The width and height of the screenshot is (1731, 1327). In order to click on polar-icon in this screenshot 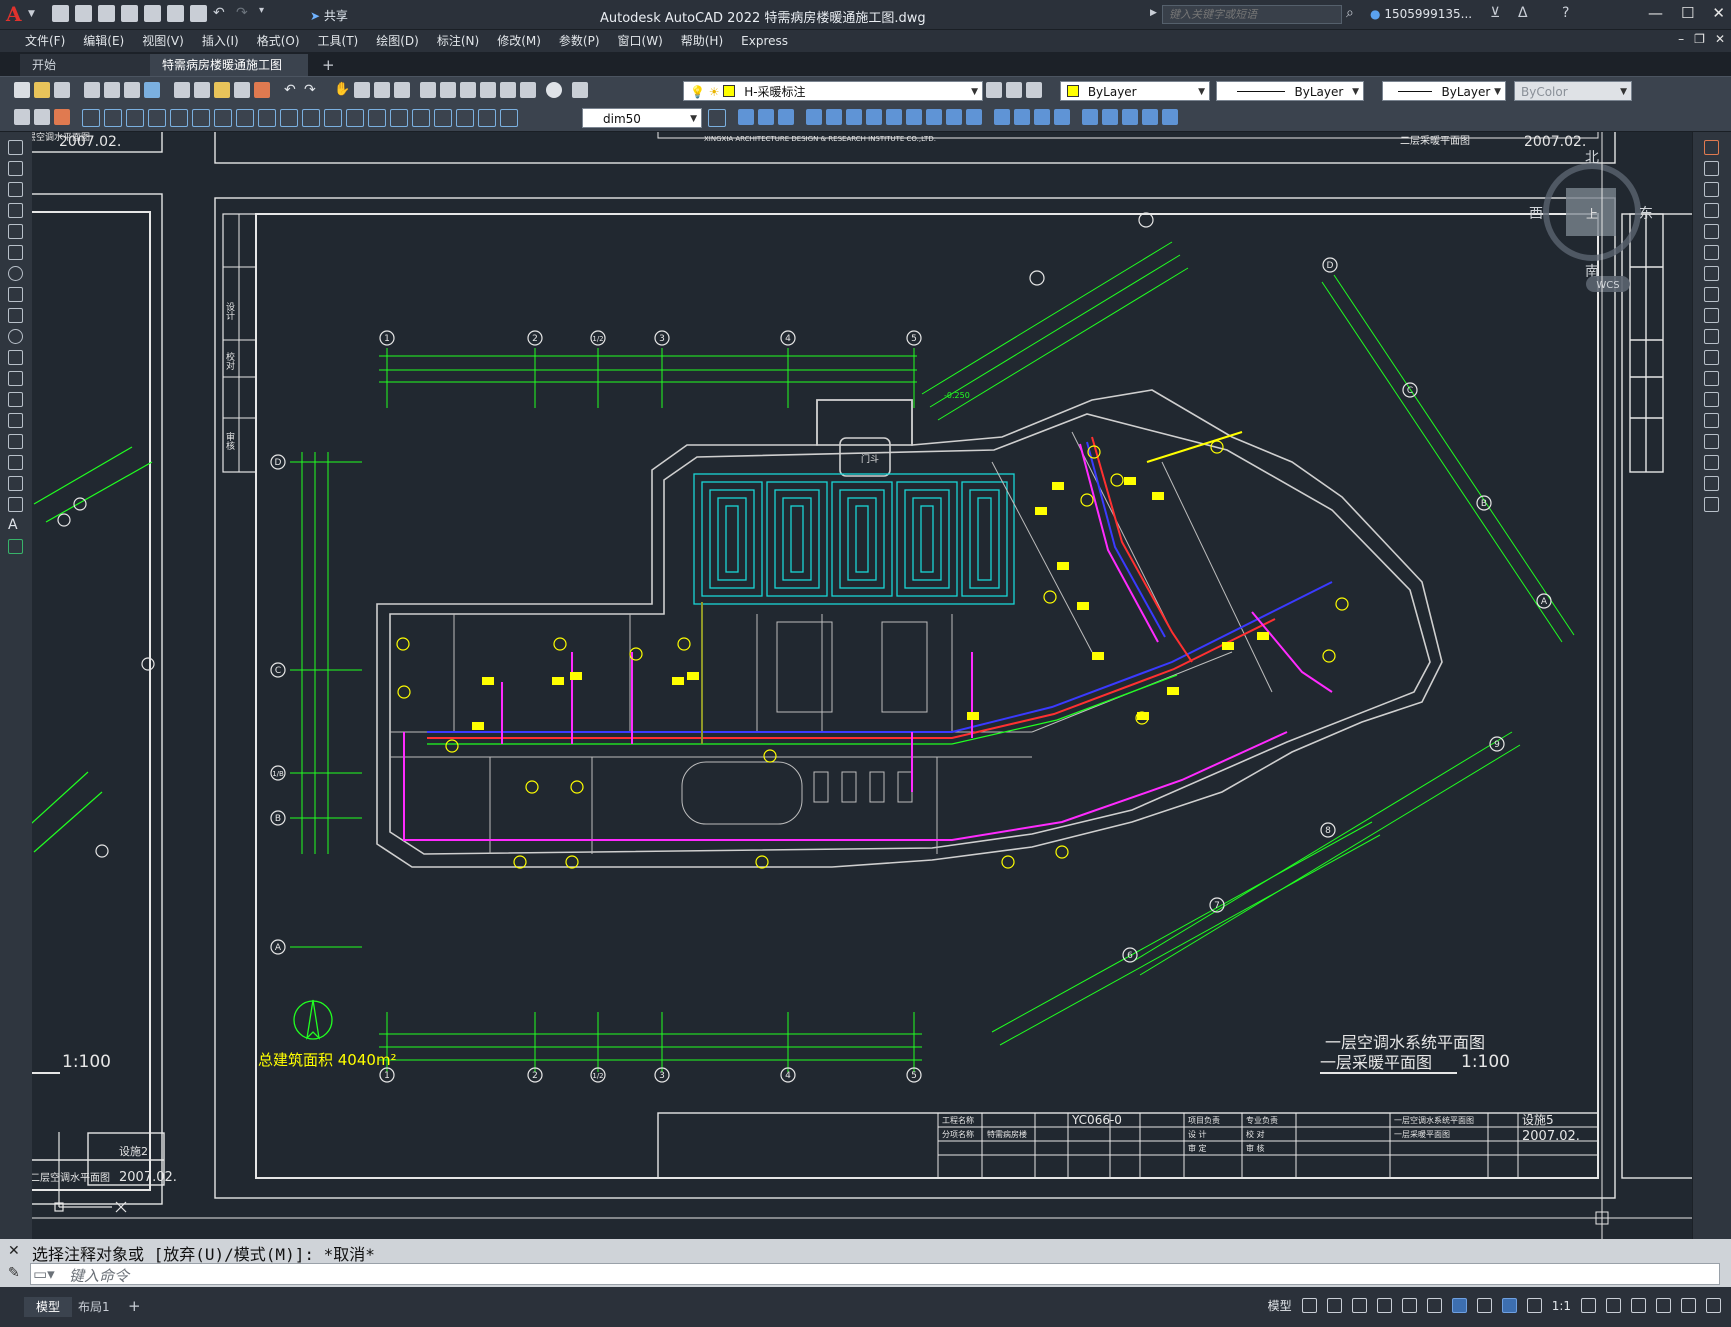, I will do `click(1384, 1305)`.